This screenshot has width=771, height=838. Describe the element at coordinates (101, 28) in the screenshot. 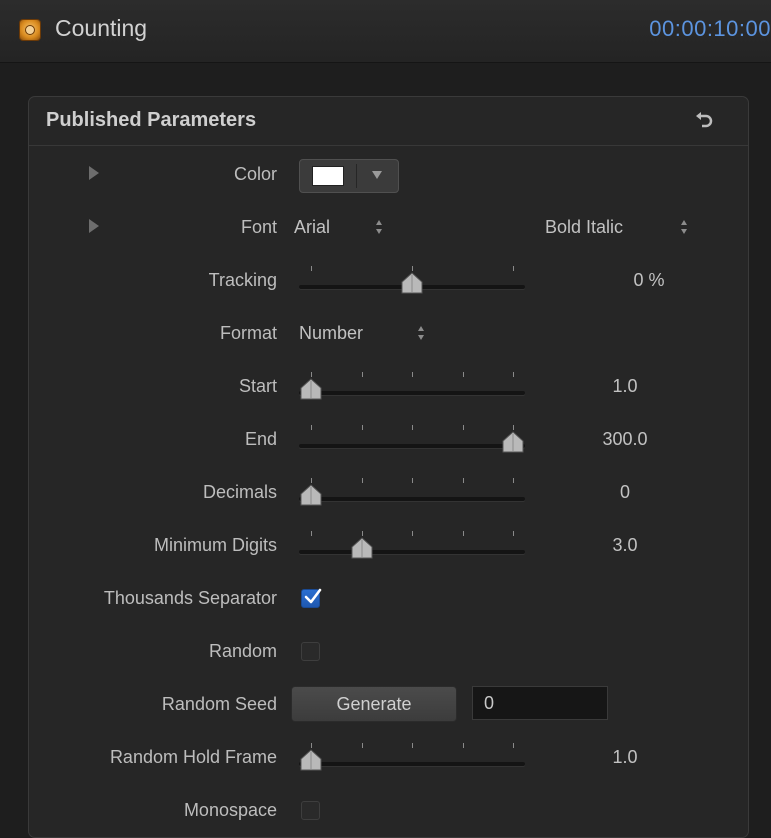

I see `project-title: Counting` at that location.